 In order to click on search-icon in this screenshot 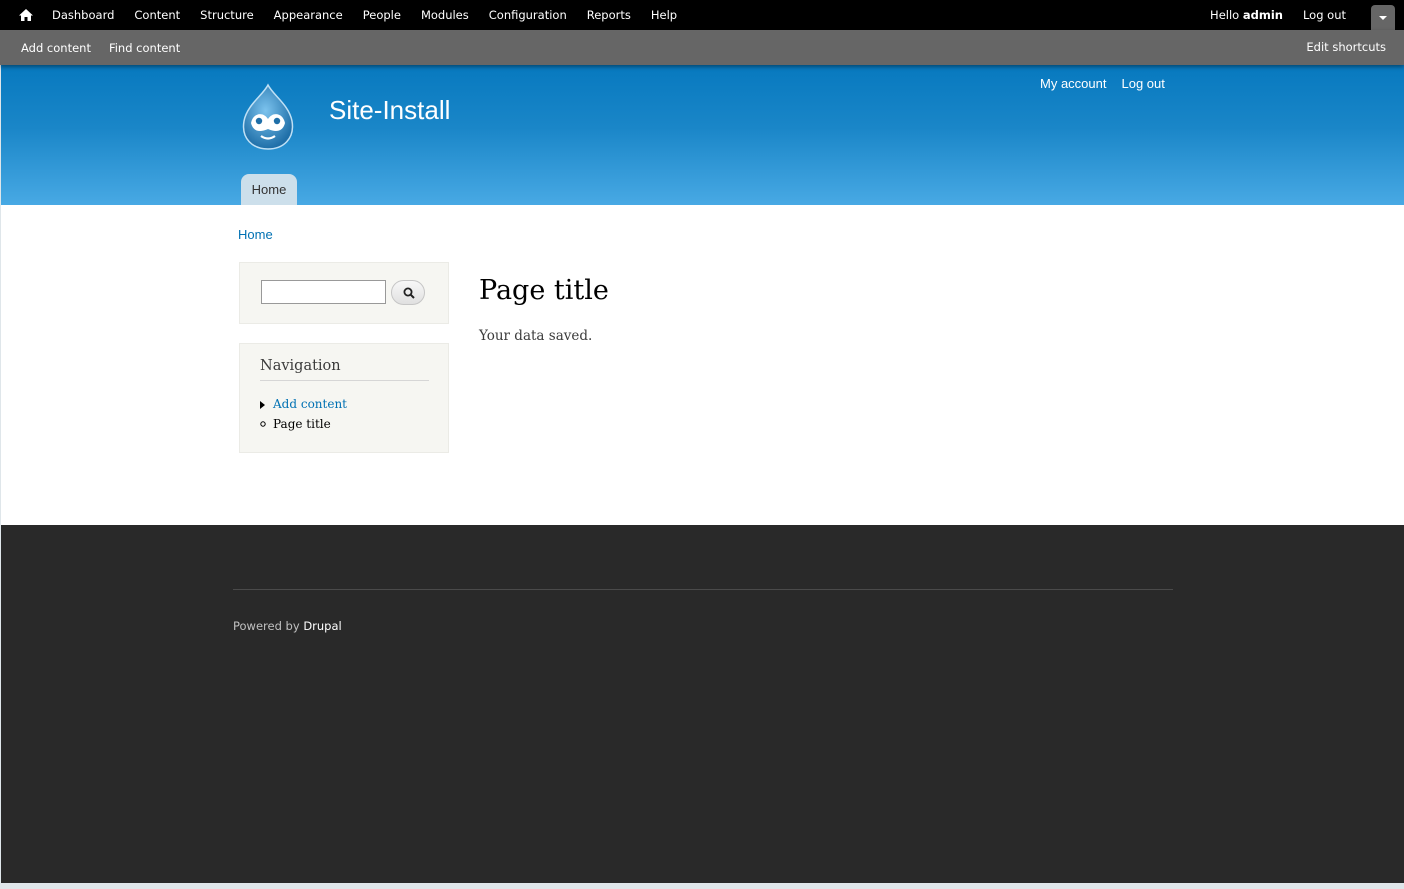, I will do `click(409, 293)`.